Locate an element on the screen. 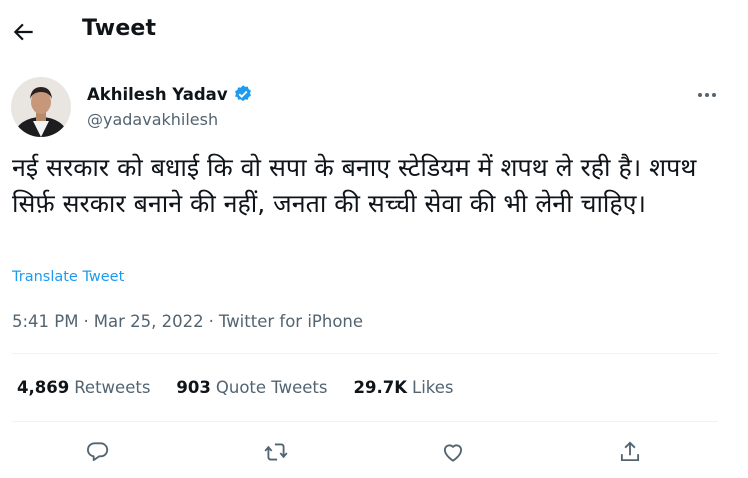  verified-badge-icon is located at coordinates (243, 94).